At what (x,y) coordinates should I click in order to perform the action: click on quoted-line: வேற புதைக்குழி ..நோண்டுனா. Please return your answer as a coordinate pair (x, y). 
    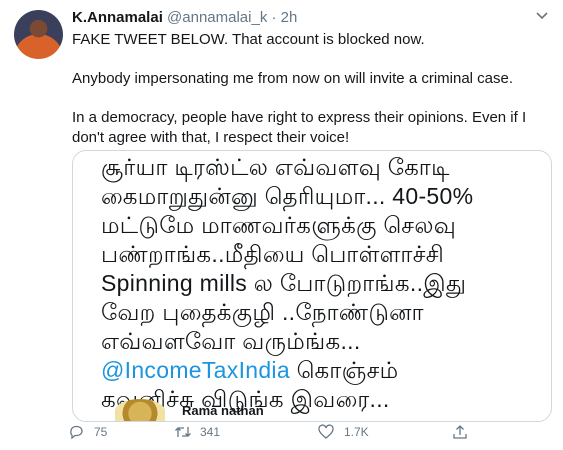
    Looking at the image, I should click on (262, 312).